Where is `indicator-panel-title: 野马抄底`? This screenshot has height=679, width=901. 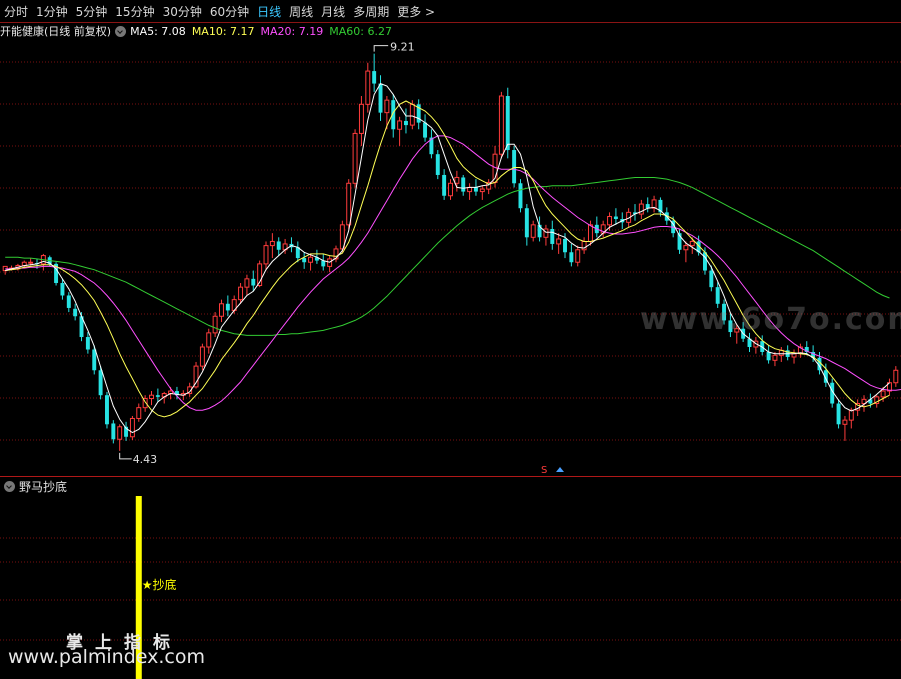
indicator-panel-title: 野马抄底 is located at coordinates (33, 486).